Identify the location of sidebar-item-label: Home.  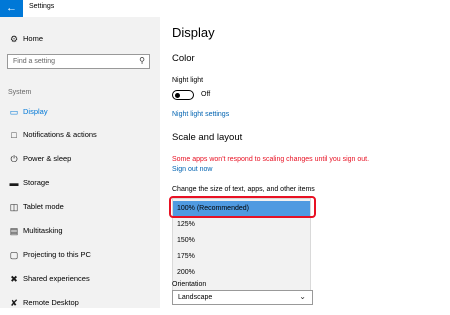
(33, 38).